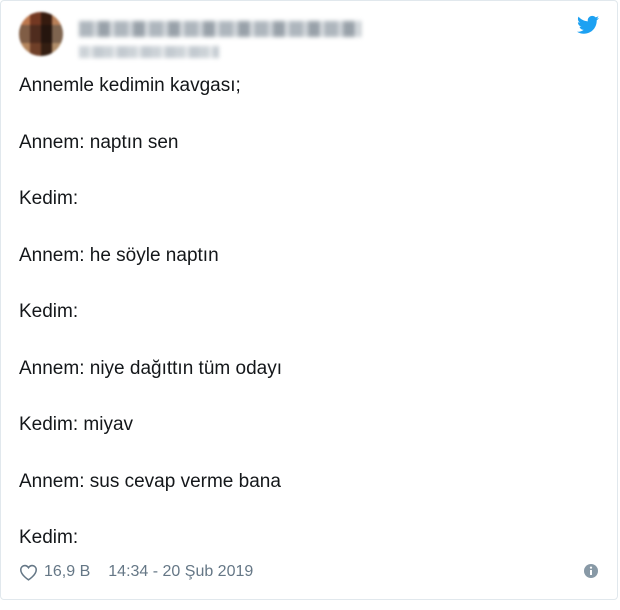  I want to click on timestamp-link: 14:34 - 20 Şub 2019, so click(180, 572).